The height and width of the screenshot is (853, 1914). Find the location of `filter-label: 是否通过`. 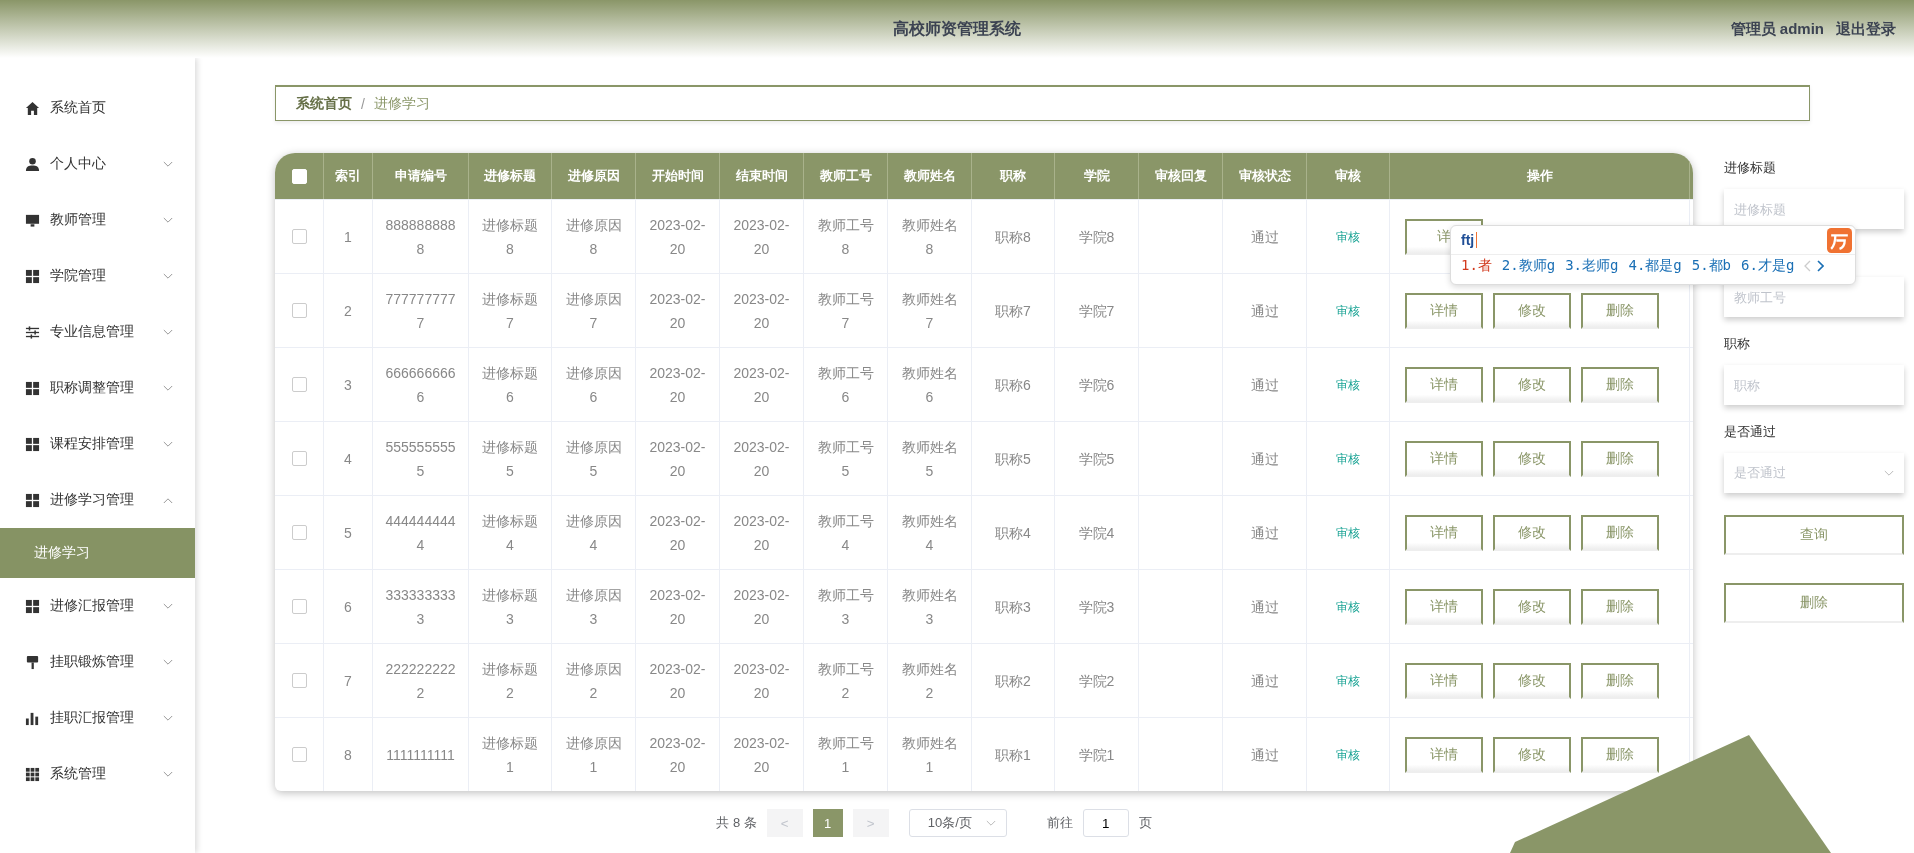

filter-label: 是否通过 is located at coordinates (1750, 432).